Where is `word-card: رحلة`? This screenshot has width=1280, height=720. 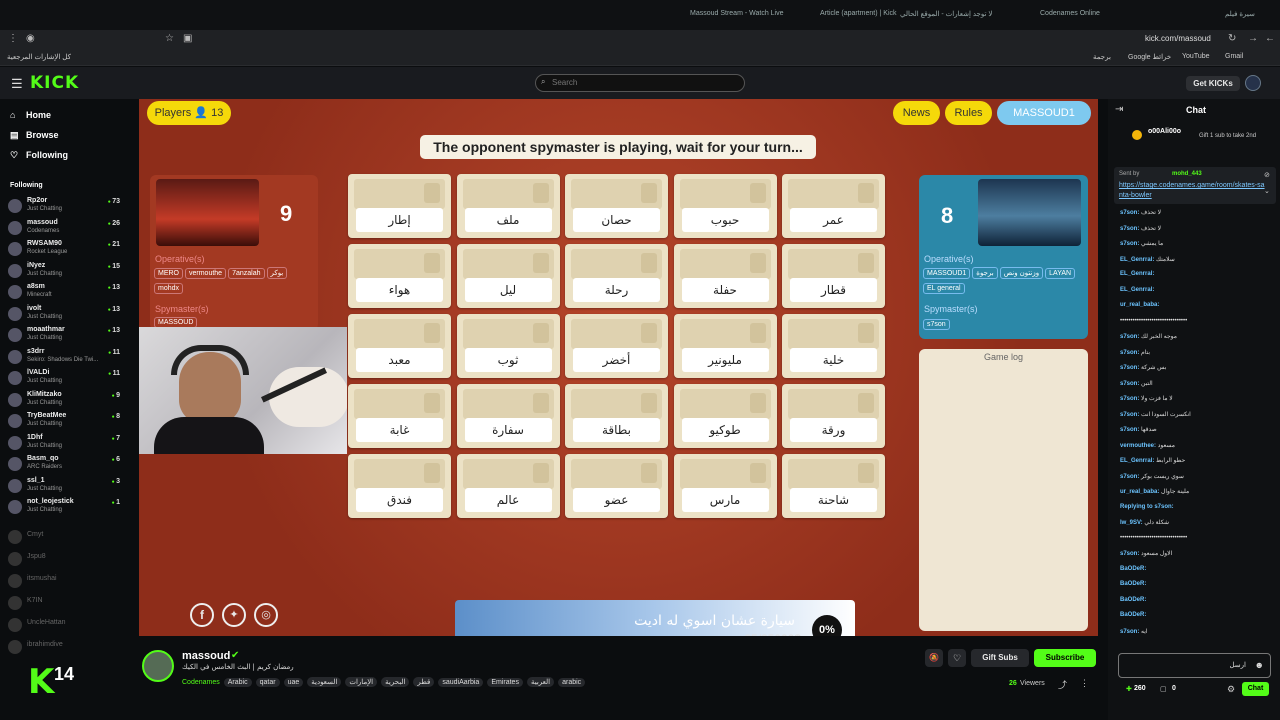 word-card: رحلة is located at coordinates (616, 276).